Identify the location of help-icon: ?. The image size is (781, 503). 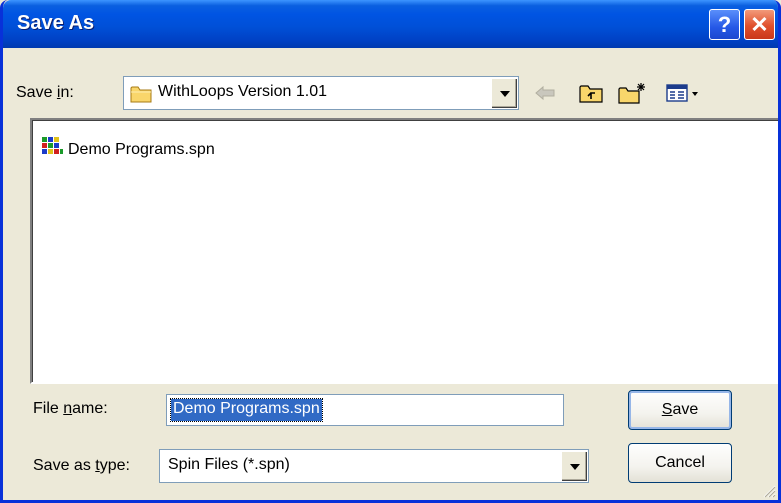
(724, 24).